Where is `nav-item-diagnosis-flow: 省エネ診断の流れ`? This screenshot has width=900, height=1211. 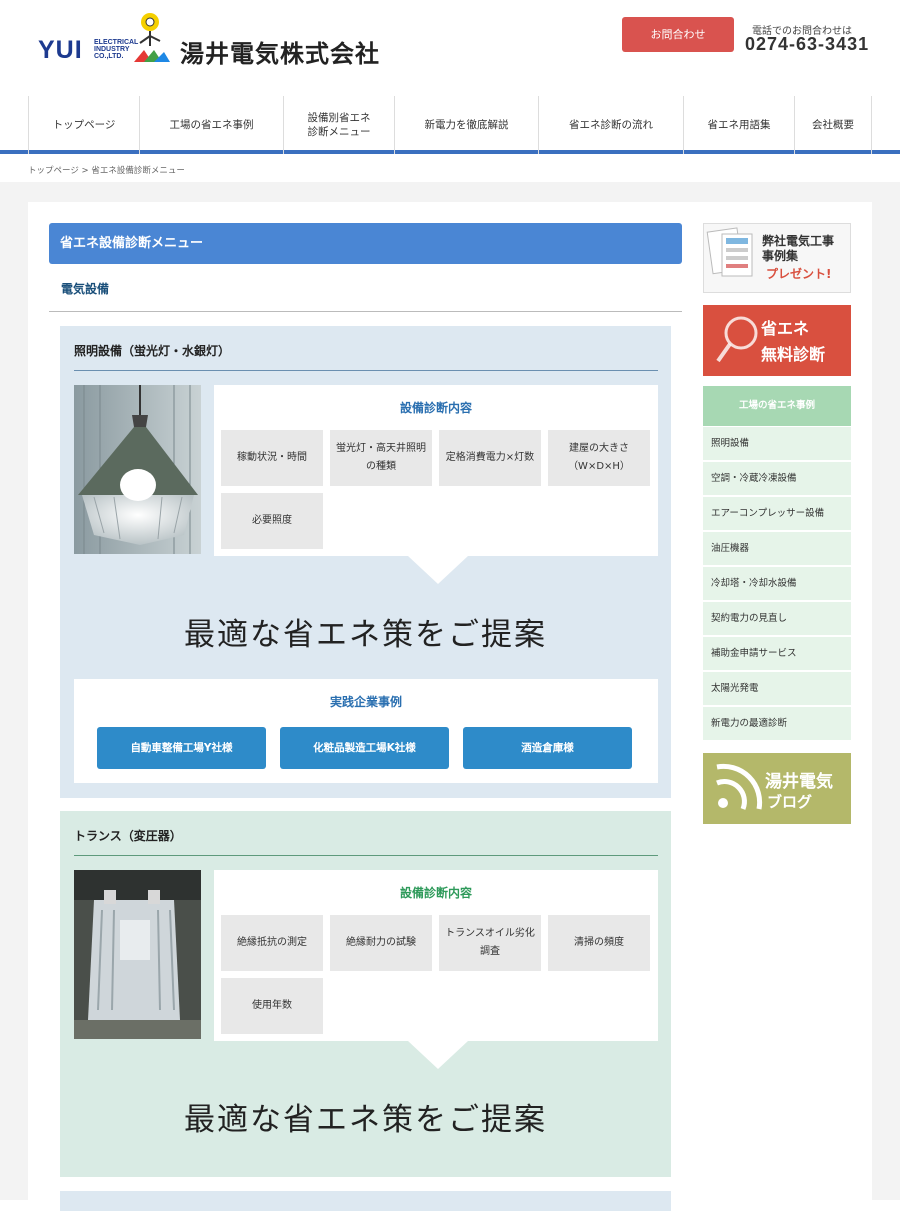
nav-item-diagnosis-flow: 省エネ診断の流れ is located at coordinates (610, 125).